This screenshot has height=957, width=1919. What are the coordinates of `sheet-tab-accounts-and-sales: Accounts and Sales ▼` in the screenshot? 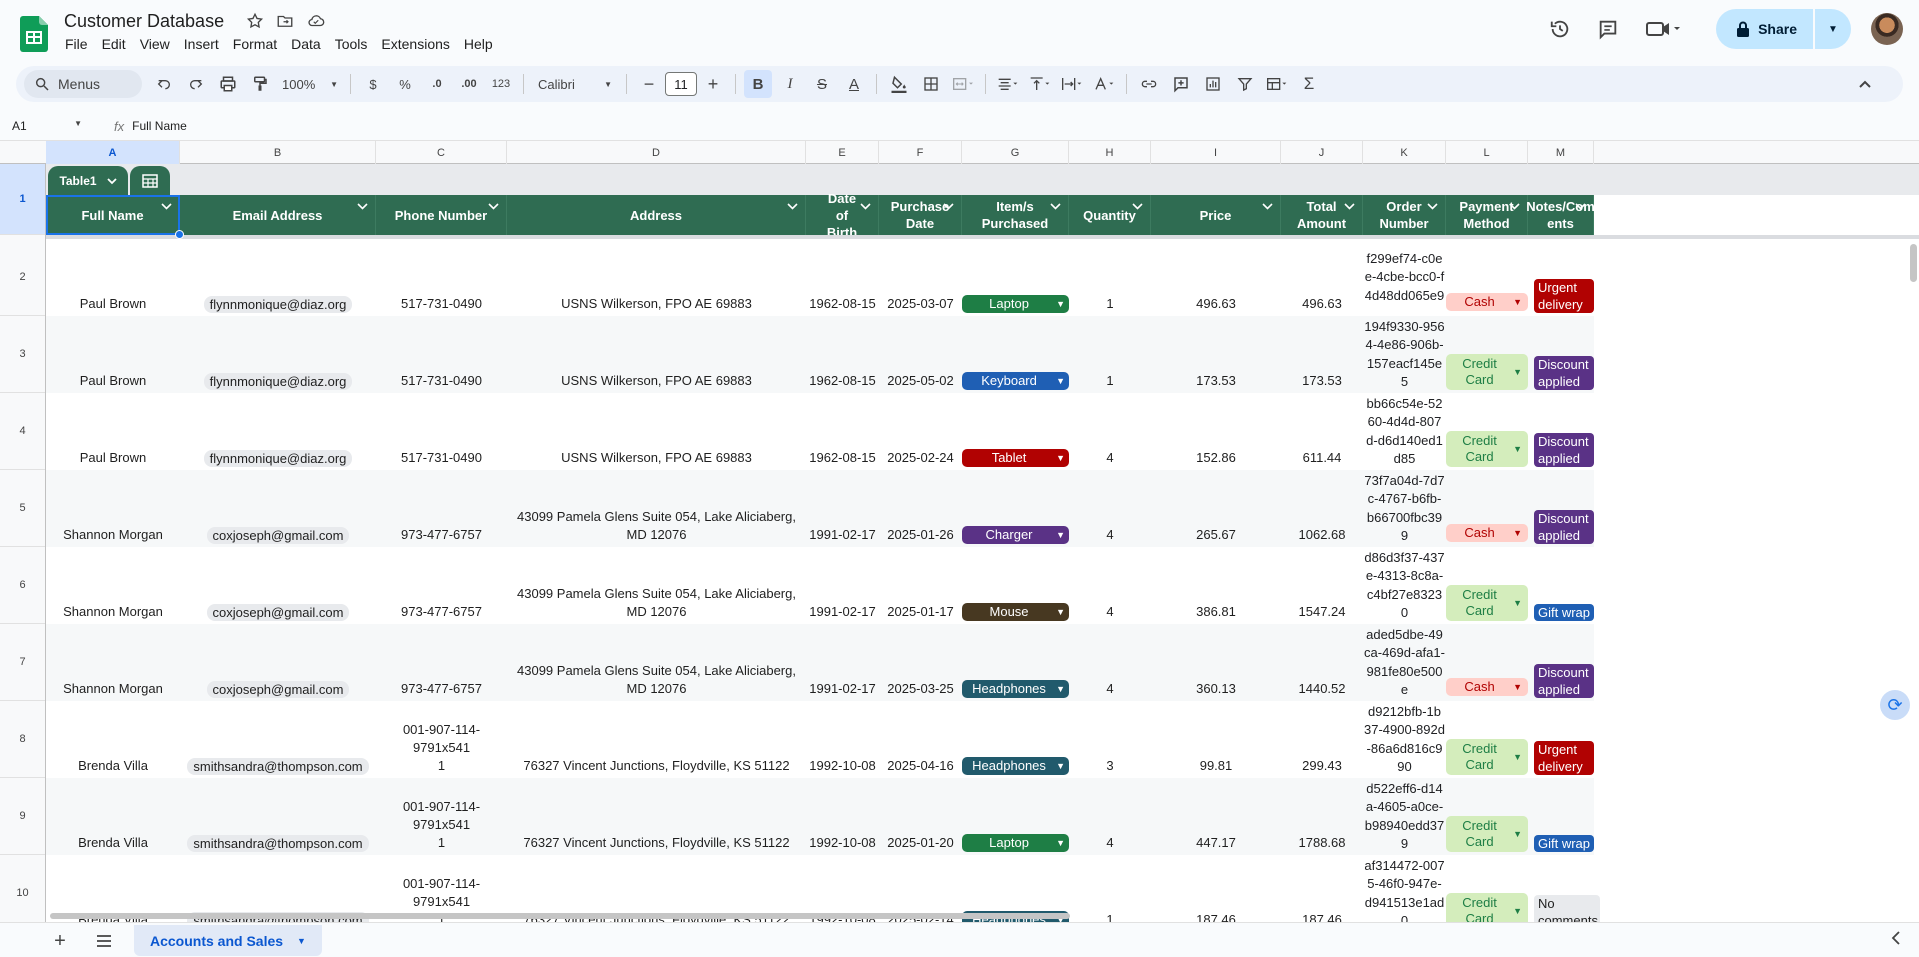 It's located at (228, 940).